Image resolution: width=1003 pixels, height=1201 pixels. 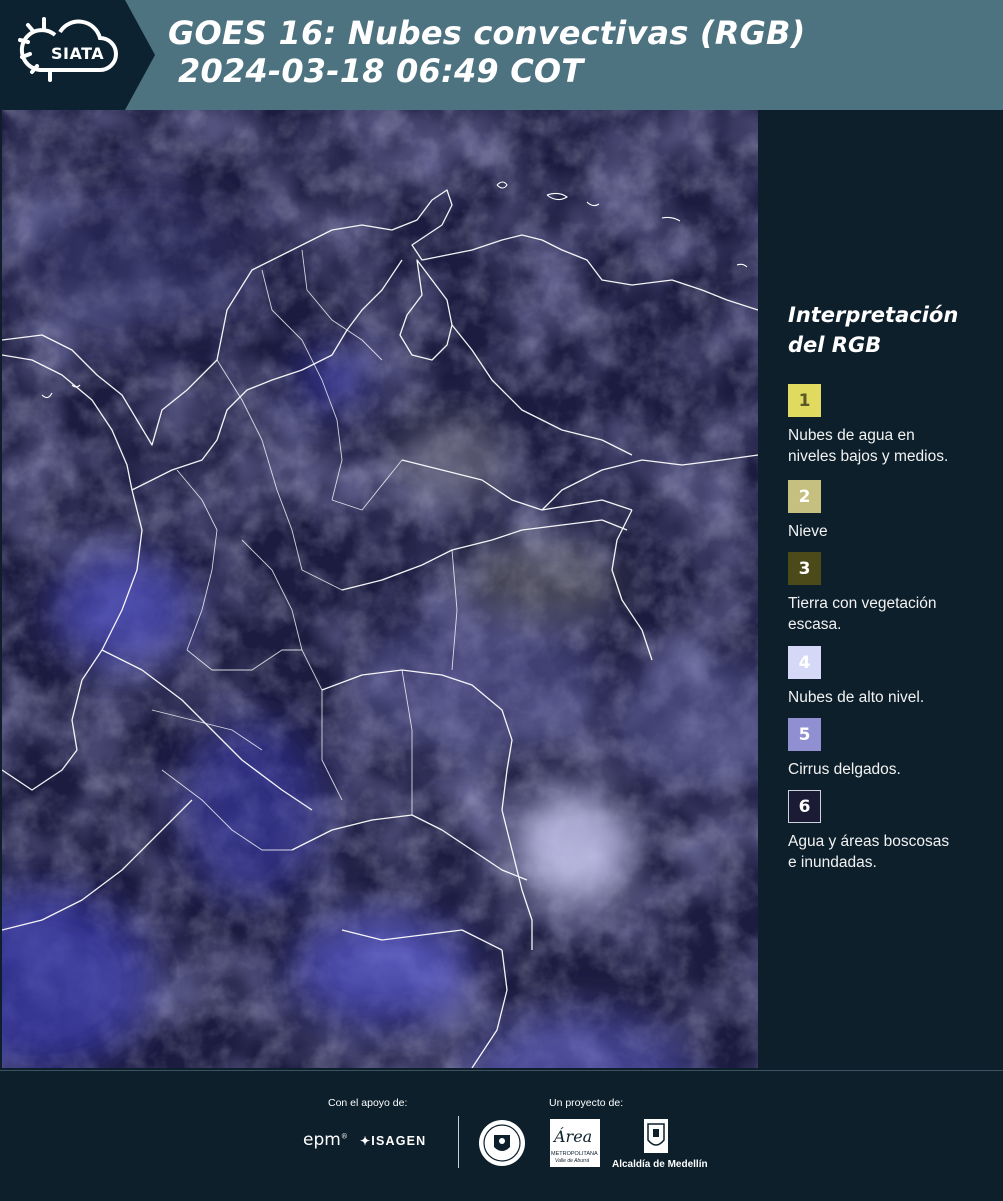 I want to click on siata-logo: SIATA, so click(x=77, y=55).